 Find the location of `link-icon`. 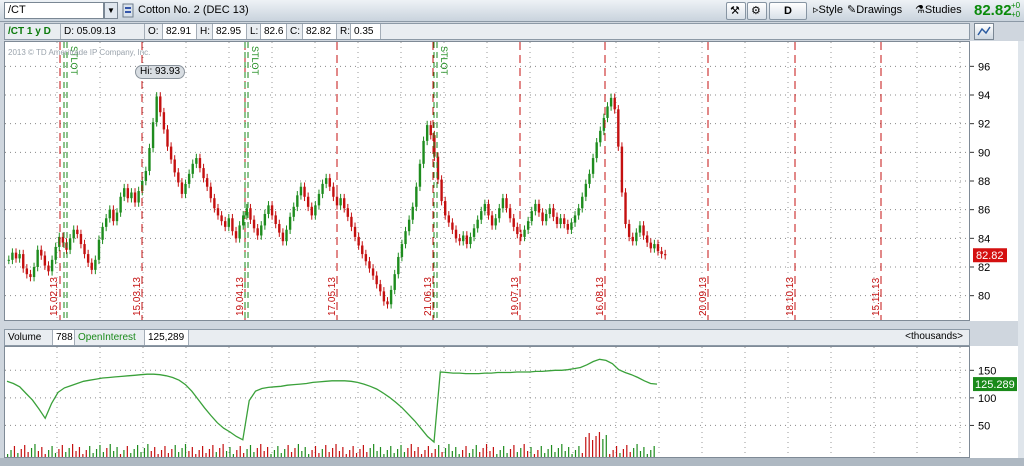

link-icon is located at coordinates (128, 10).